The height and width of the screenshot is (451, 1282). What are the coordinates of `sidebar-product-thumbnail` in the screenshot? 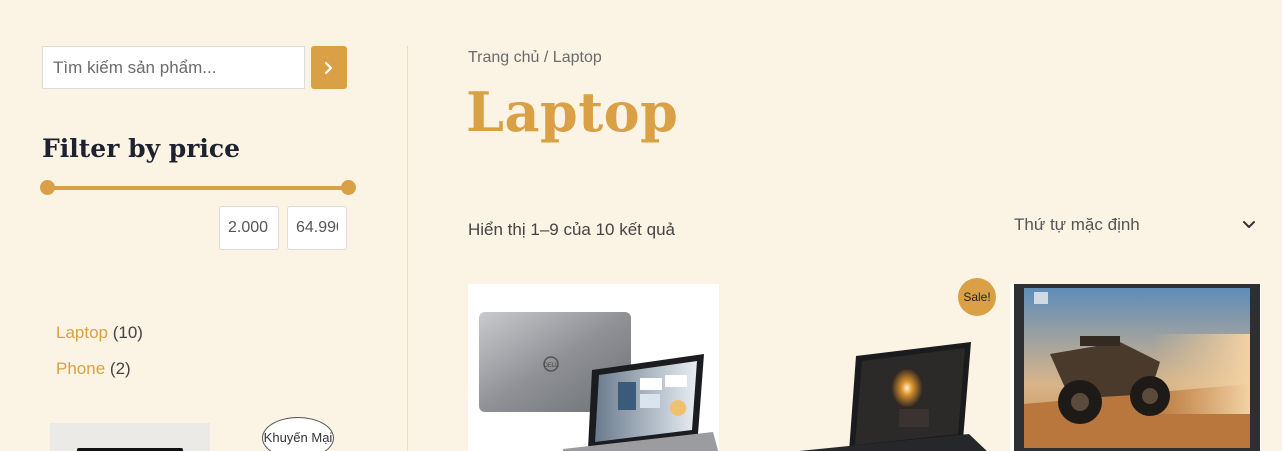 It's located at (130, 437).